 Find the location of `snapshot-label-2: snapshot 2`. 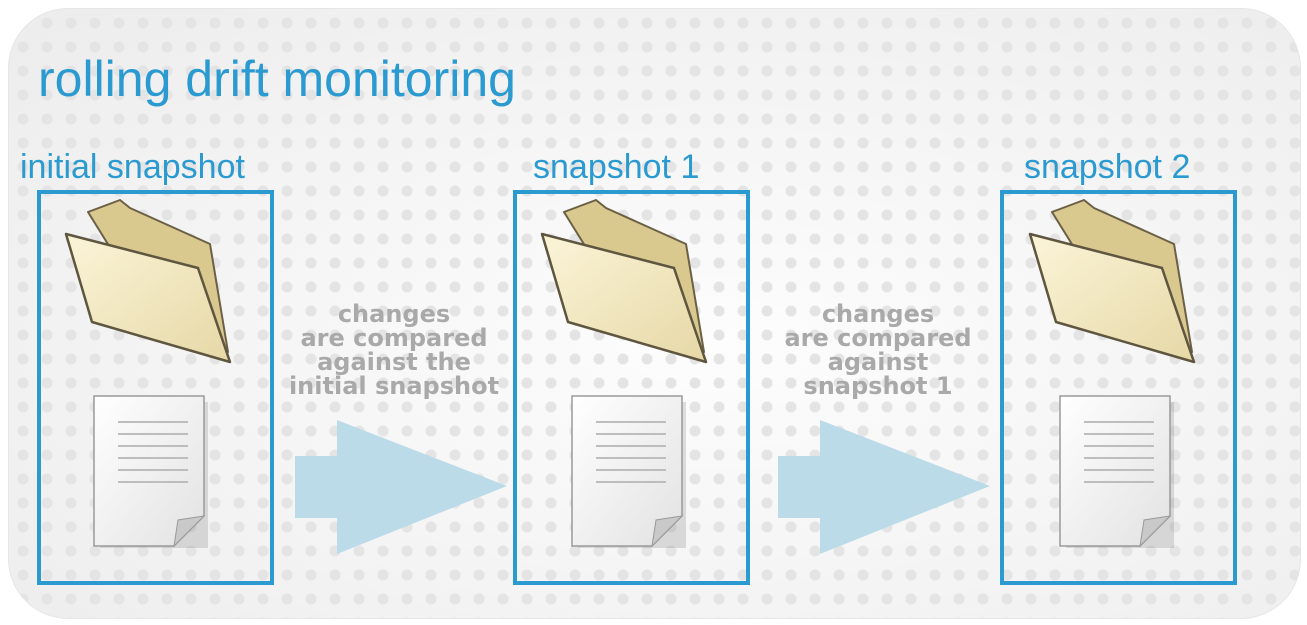

snapshot-label-2: snapshot 2 is located at coordinates (1107, 167).